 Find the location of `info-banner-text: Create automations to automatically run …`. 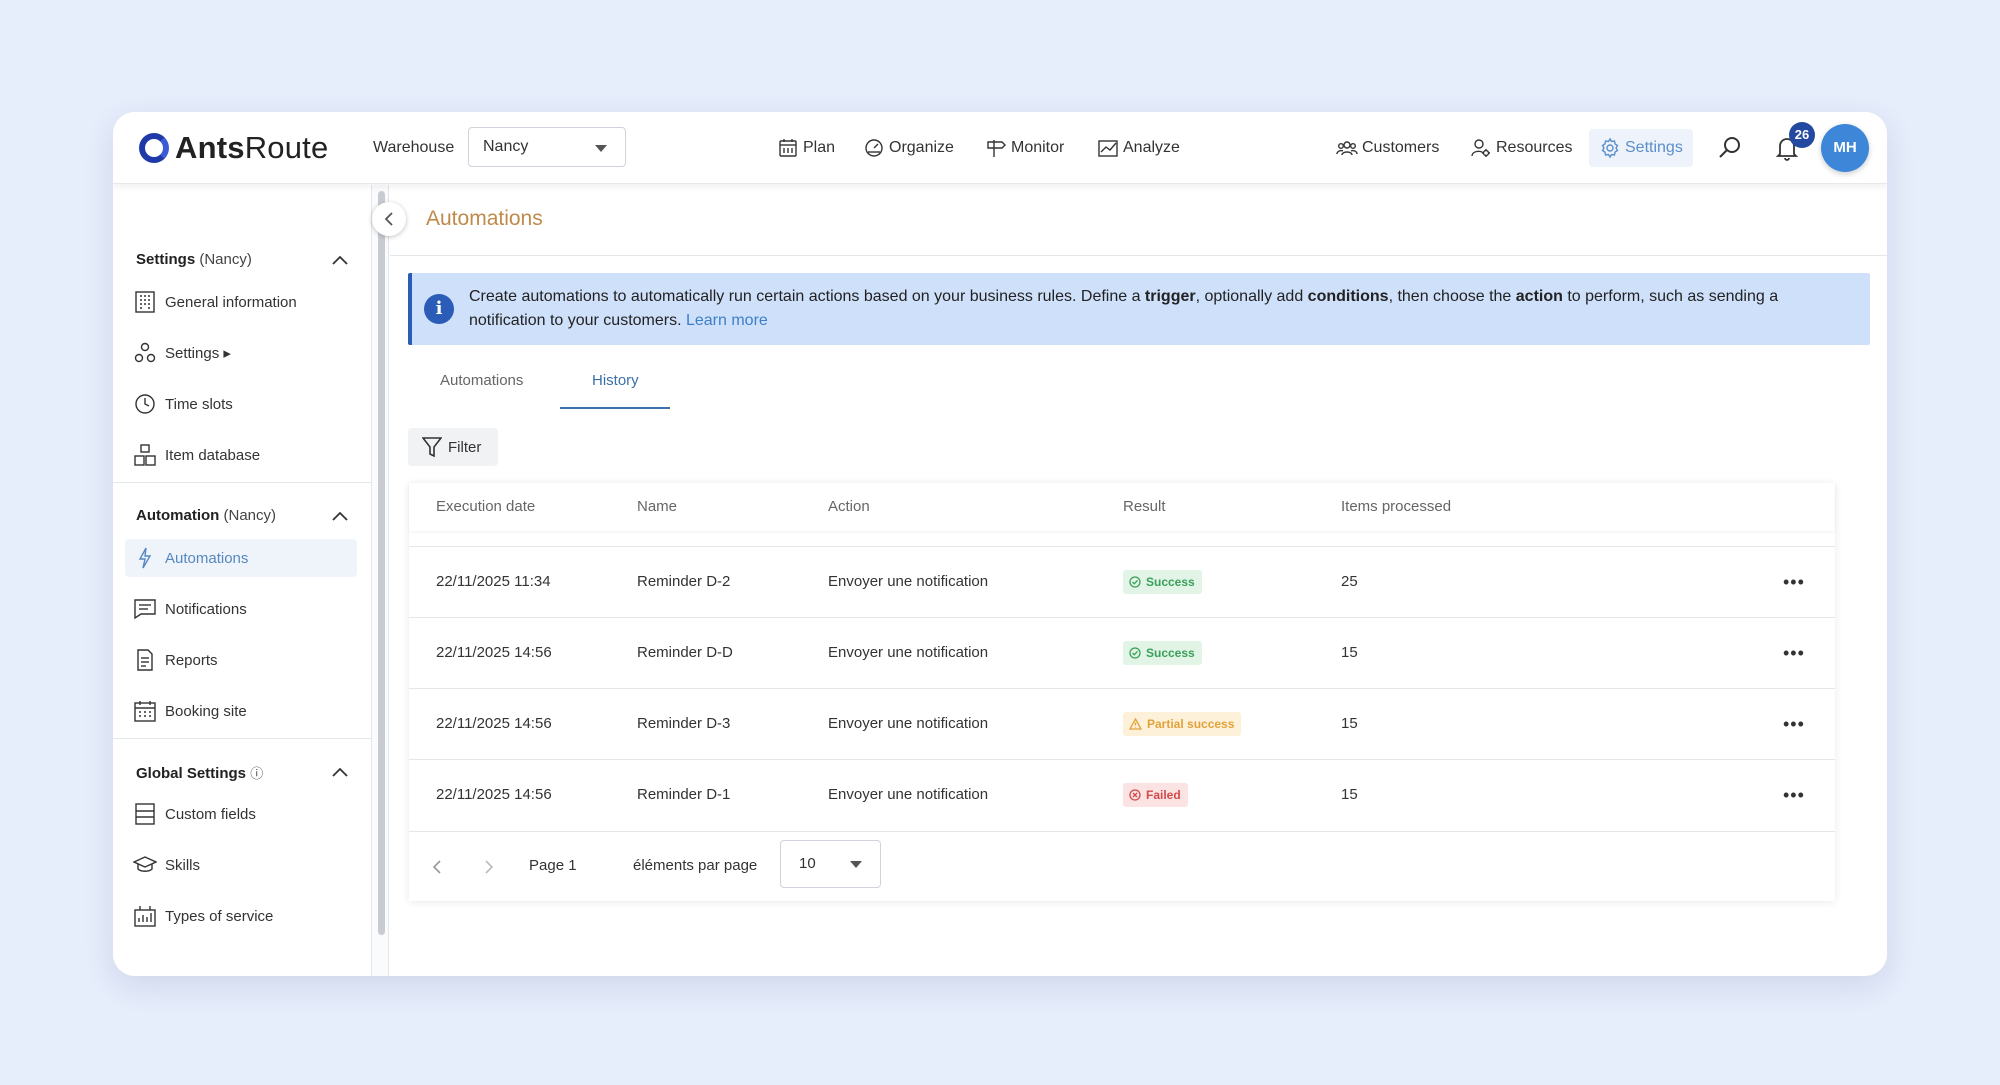

info-banner-text: Create automations to automatically run … is located at coordinates (1124, 308).